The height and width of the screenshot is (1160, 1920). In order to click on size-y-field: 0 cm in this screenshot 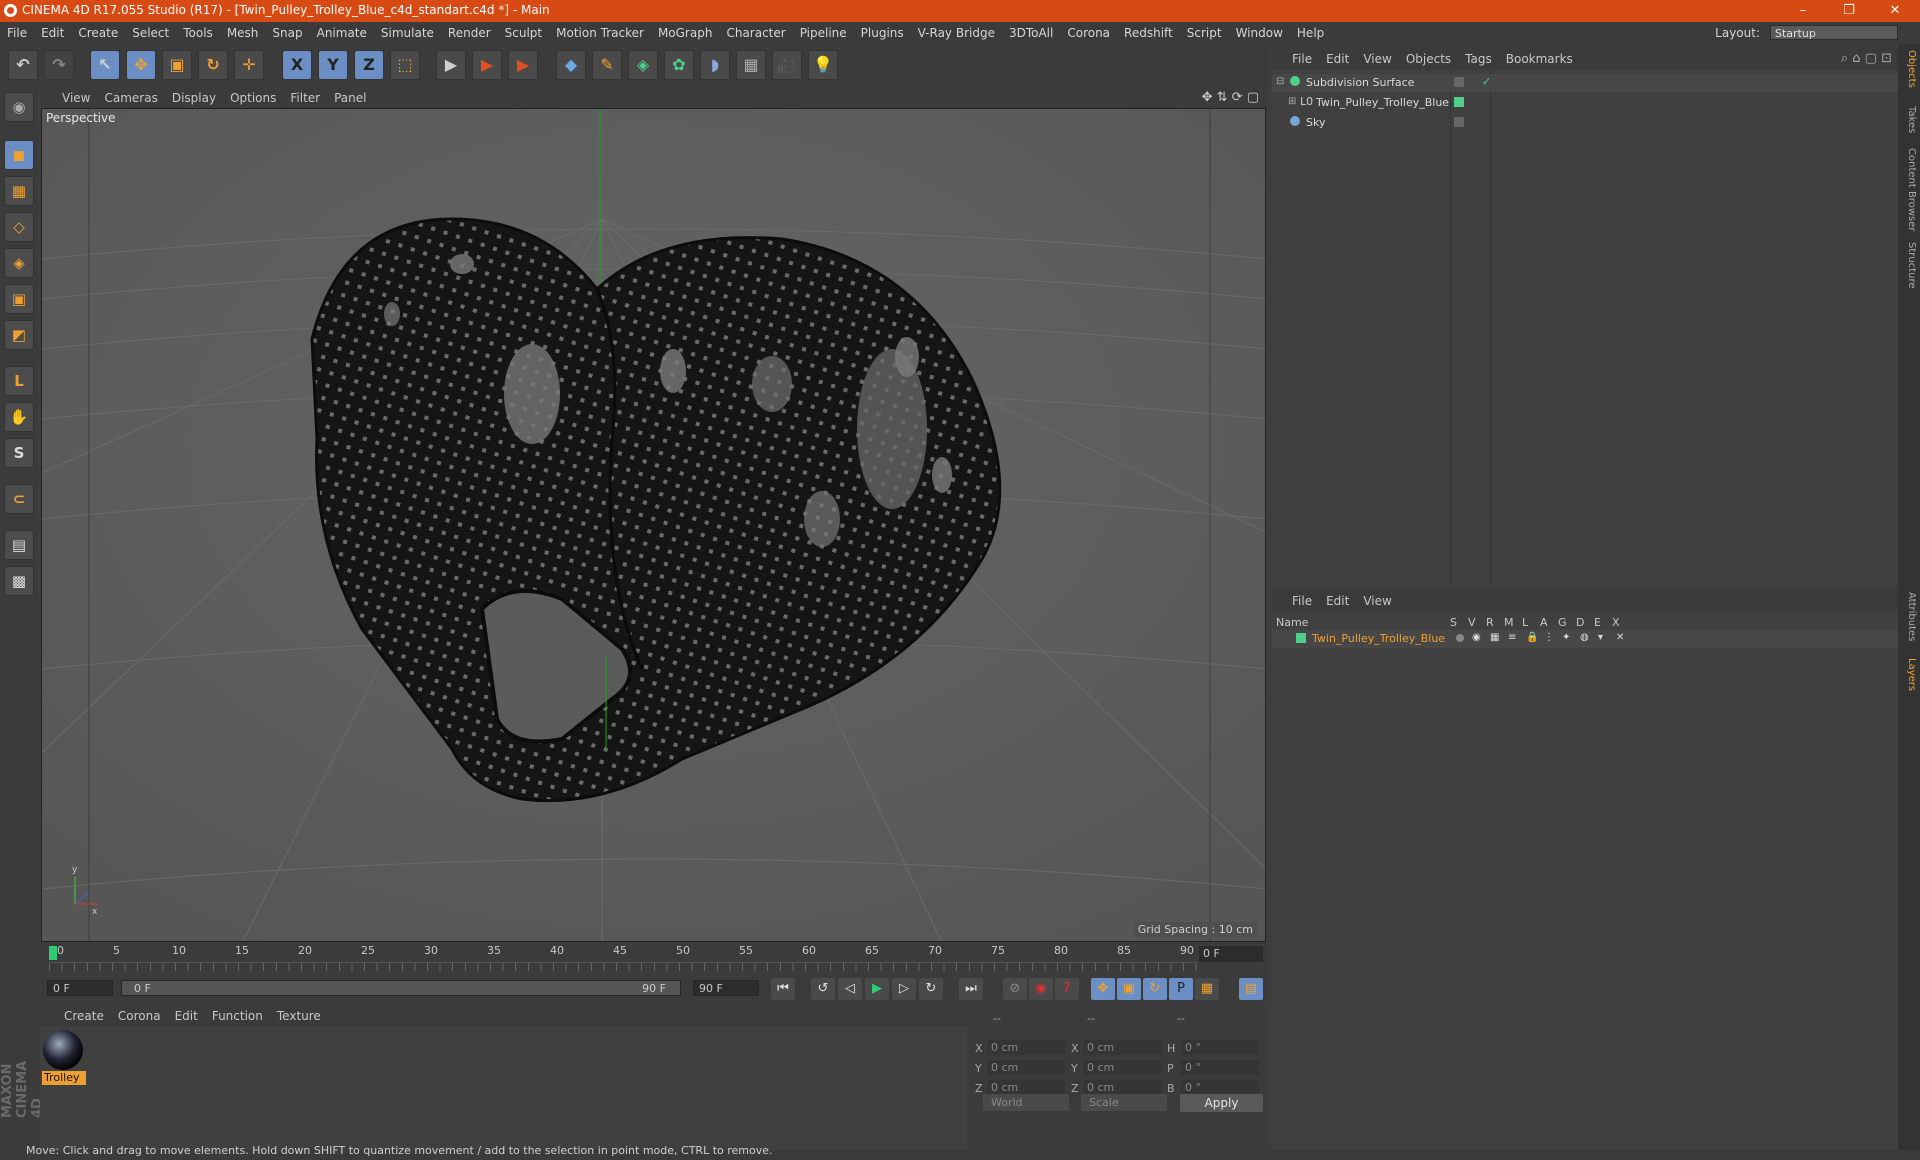, I will do `click(1122, 1067)`.